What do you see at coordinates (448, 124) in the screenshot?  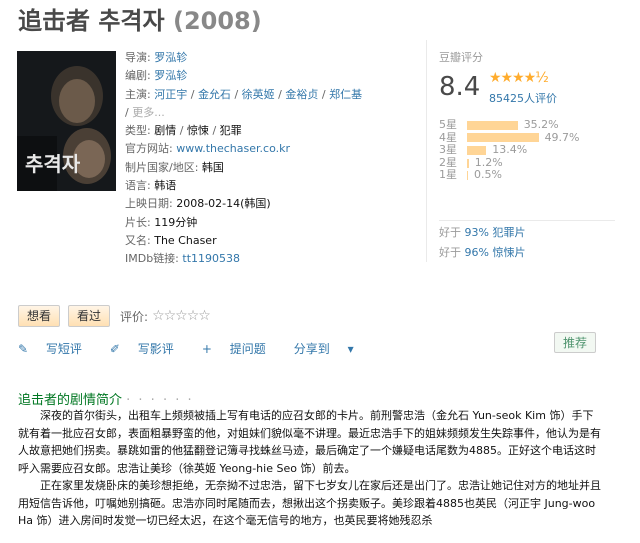 I see `rating-row-star: 5星` at bounding box center [448, 124].